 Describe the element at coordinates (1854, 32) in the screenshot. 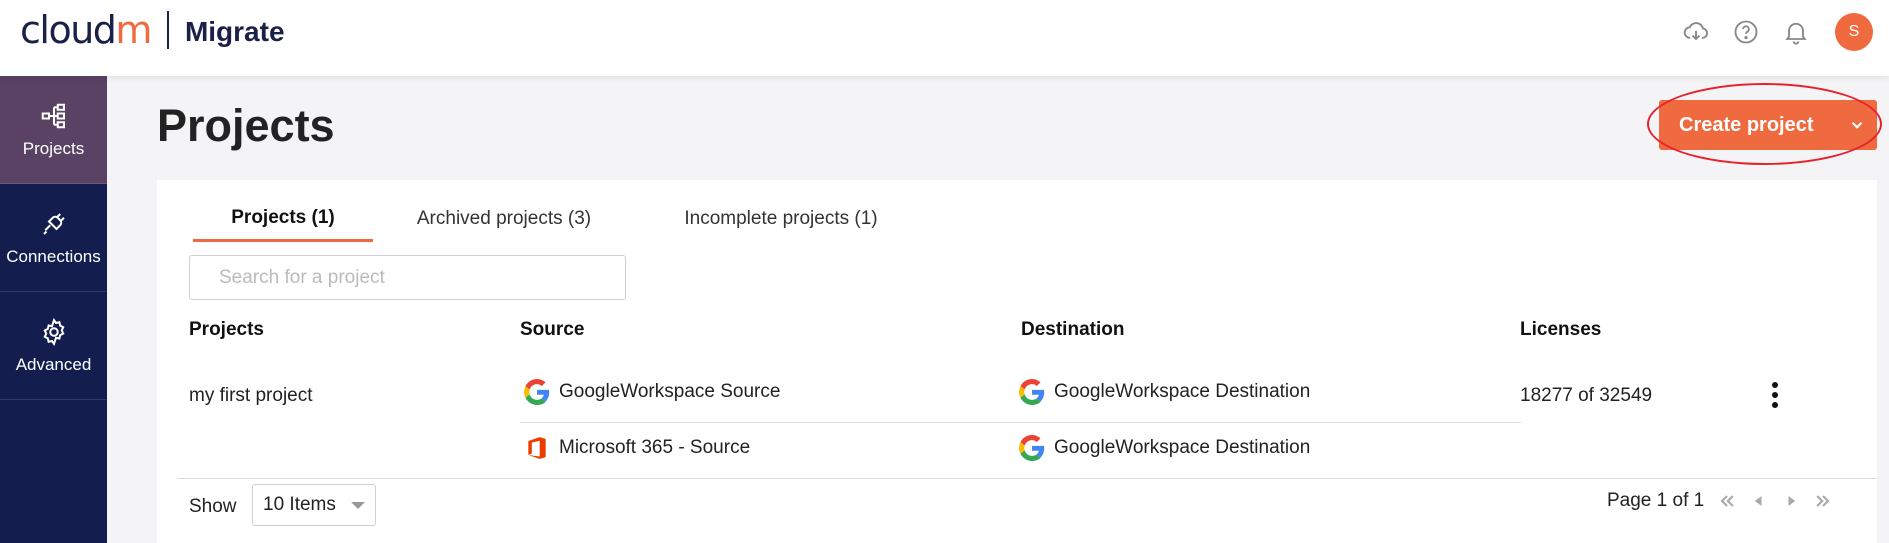

I see `user-avatar: S` at that location.